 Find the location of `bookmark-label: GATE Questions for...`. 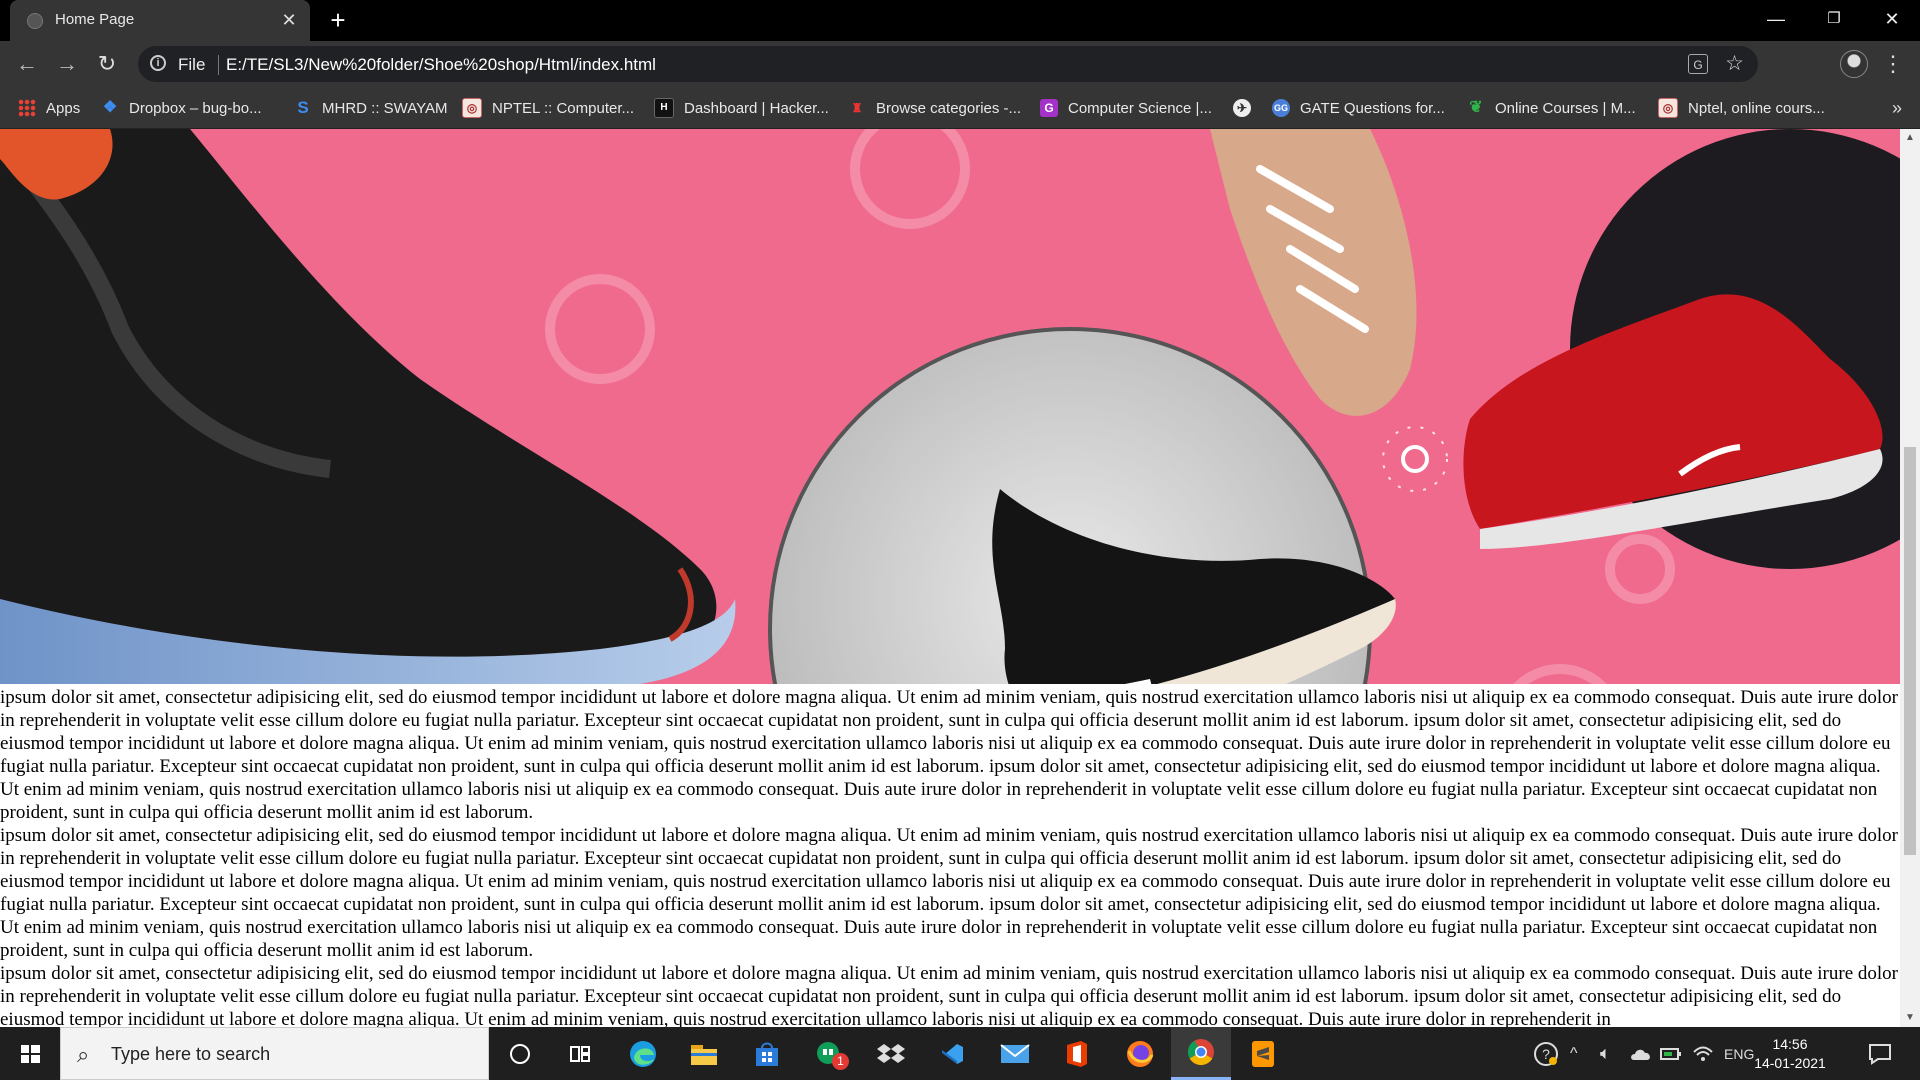

bookmark-label: GATE Questions for... is located at coordinates (1372, 108).